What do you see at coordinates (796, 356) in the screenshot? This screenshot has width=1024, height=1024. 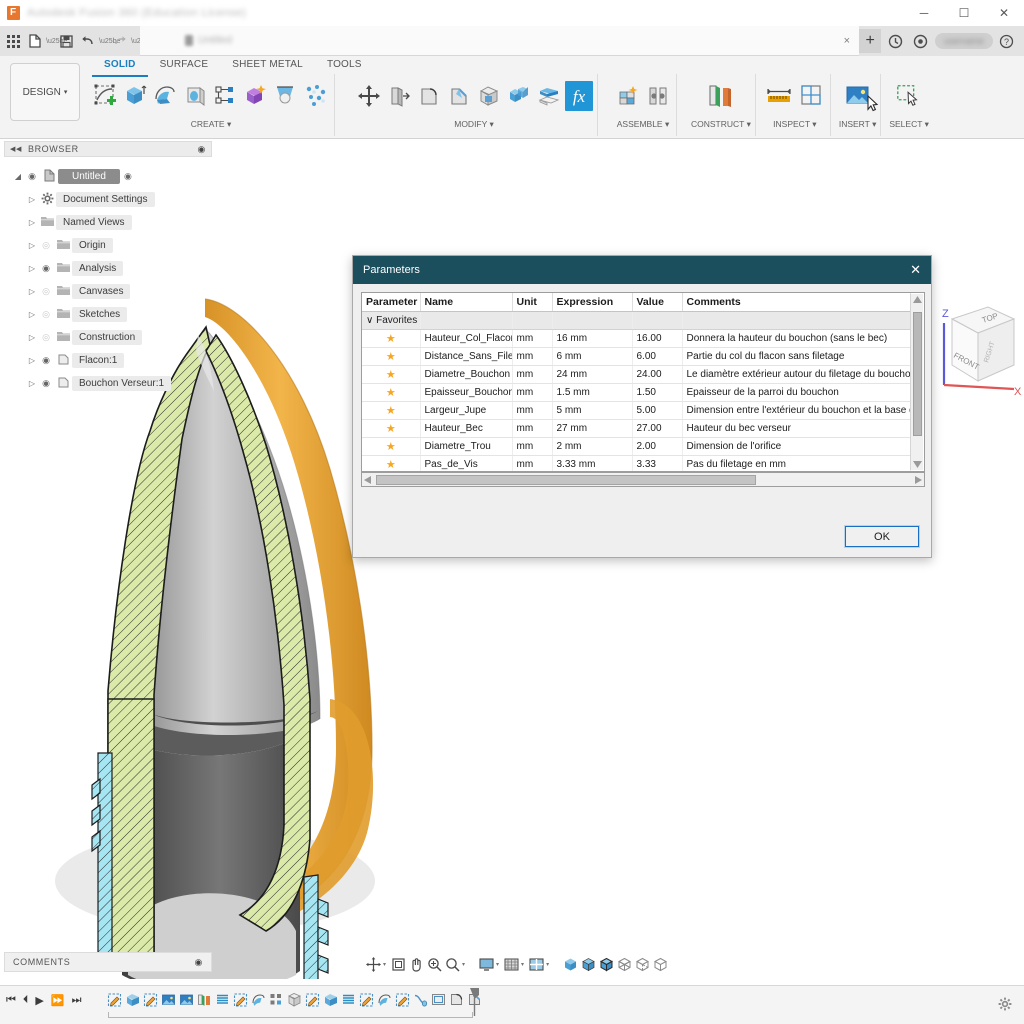 I see `cell-comment: Partie du col du flacon sans filetage` at bounding box center [796, 356].